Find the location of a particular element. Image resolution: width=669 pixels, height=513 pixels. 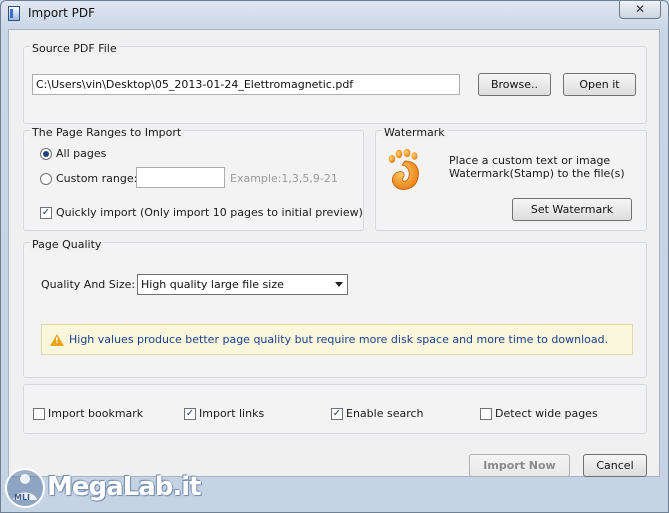

quality-size-label: Quality And Size: is located at coordinates (88, 284).